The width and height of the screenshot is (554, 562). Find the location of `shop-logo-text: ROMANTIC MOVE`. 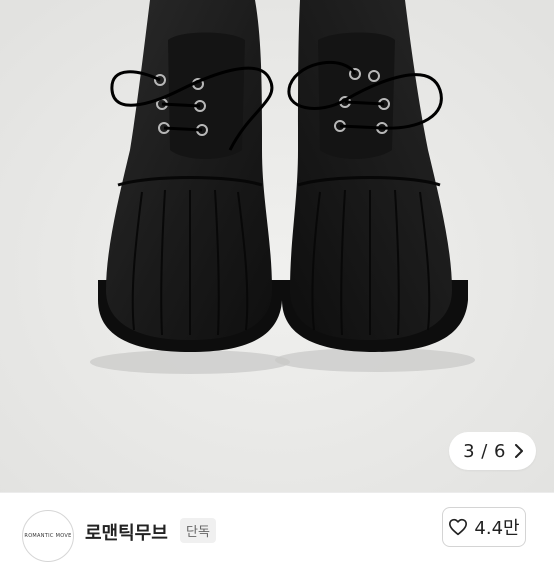

shop-logo-text: ROMANTIC MOVE is located at coordinates (48, 536).